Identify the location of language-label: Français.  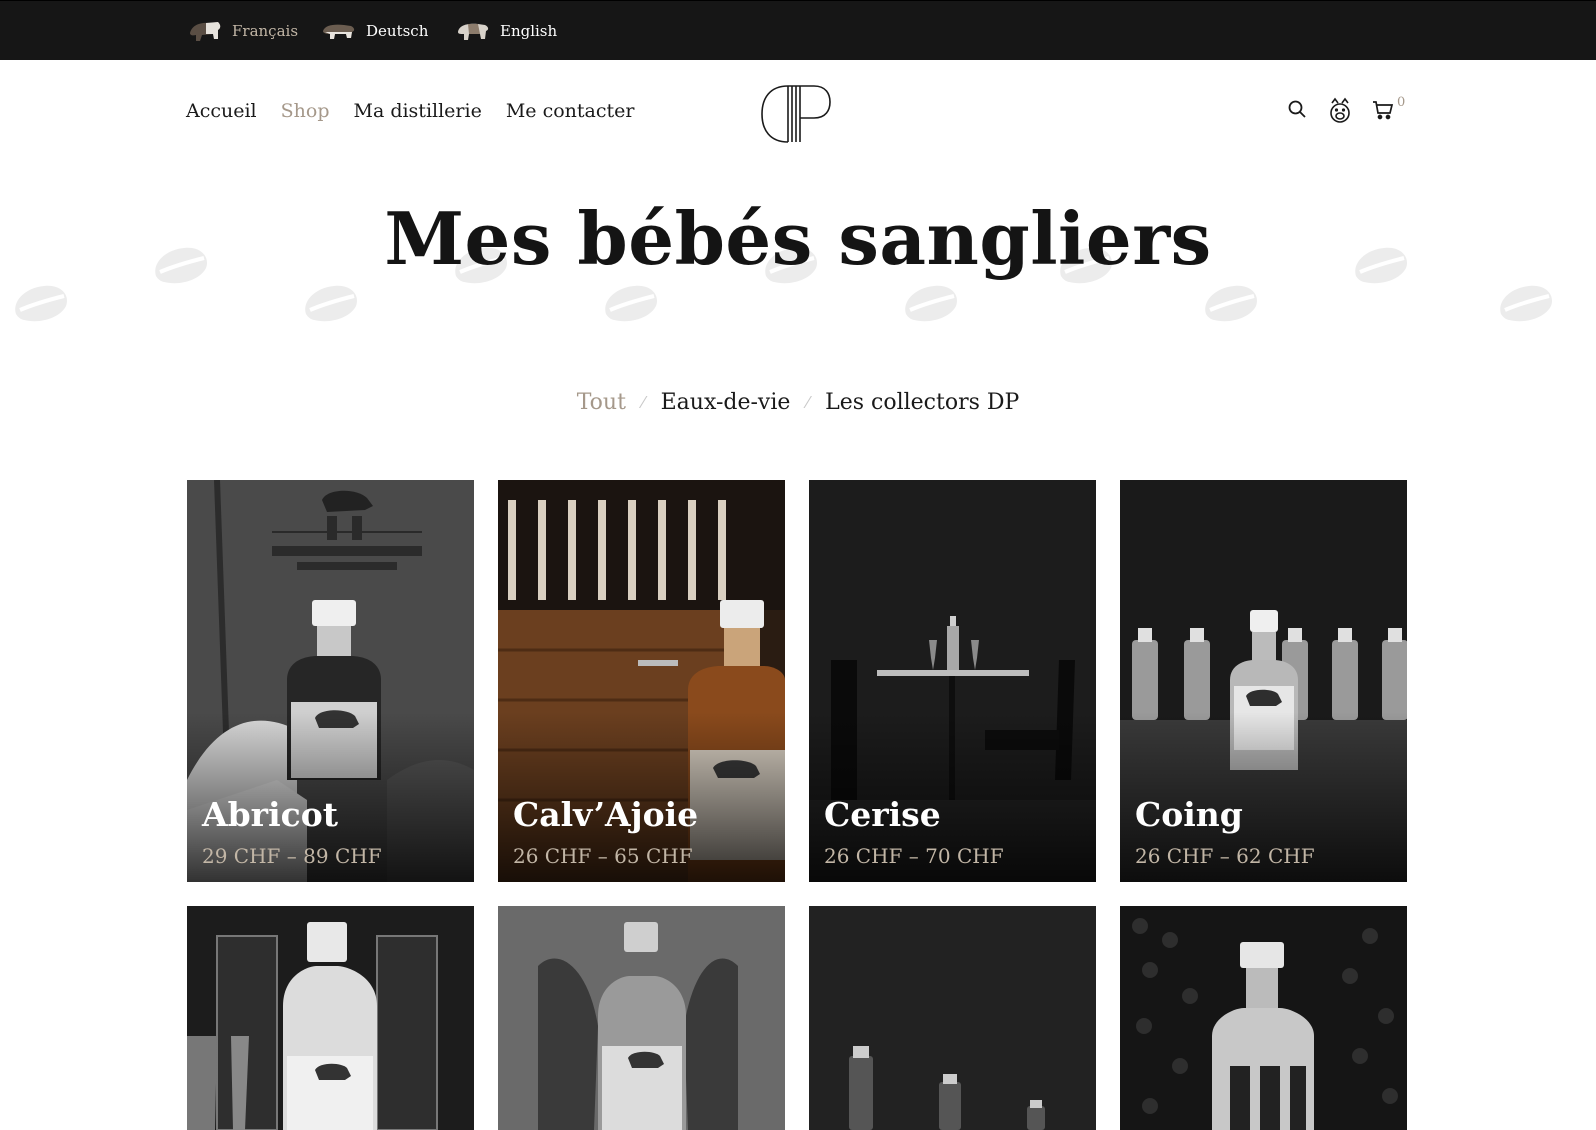
(265, 31).